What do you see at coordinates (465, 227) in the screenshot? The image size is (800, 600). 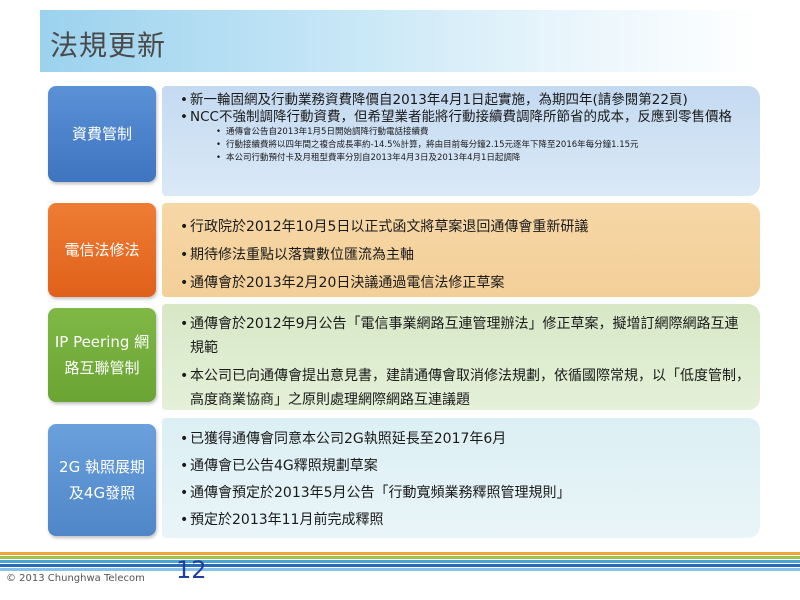 I see `bullet-item: 行政院於2012年10月5日以正式函文將草案退回通傳會重新研議` at bounding box center [465, 227].